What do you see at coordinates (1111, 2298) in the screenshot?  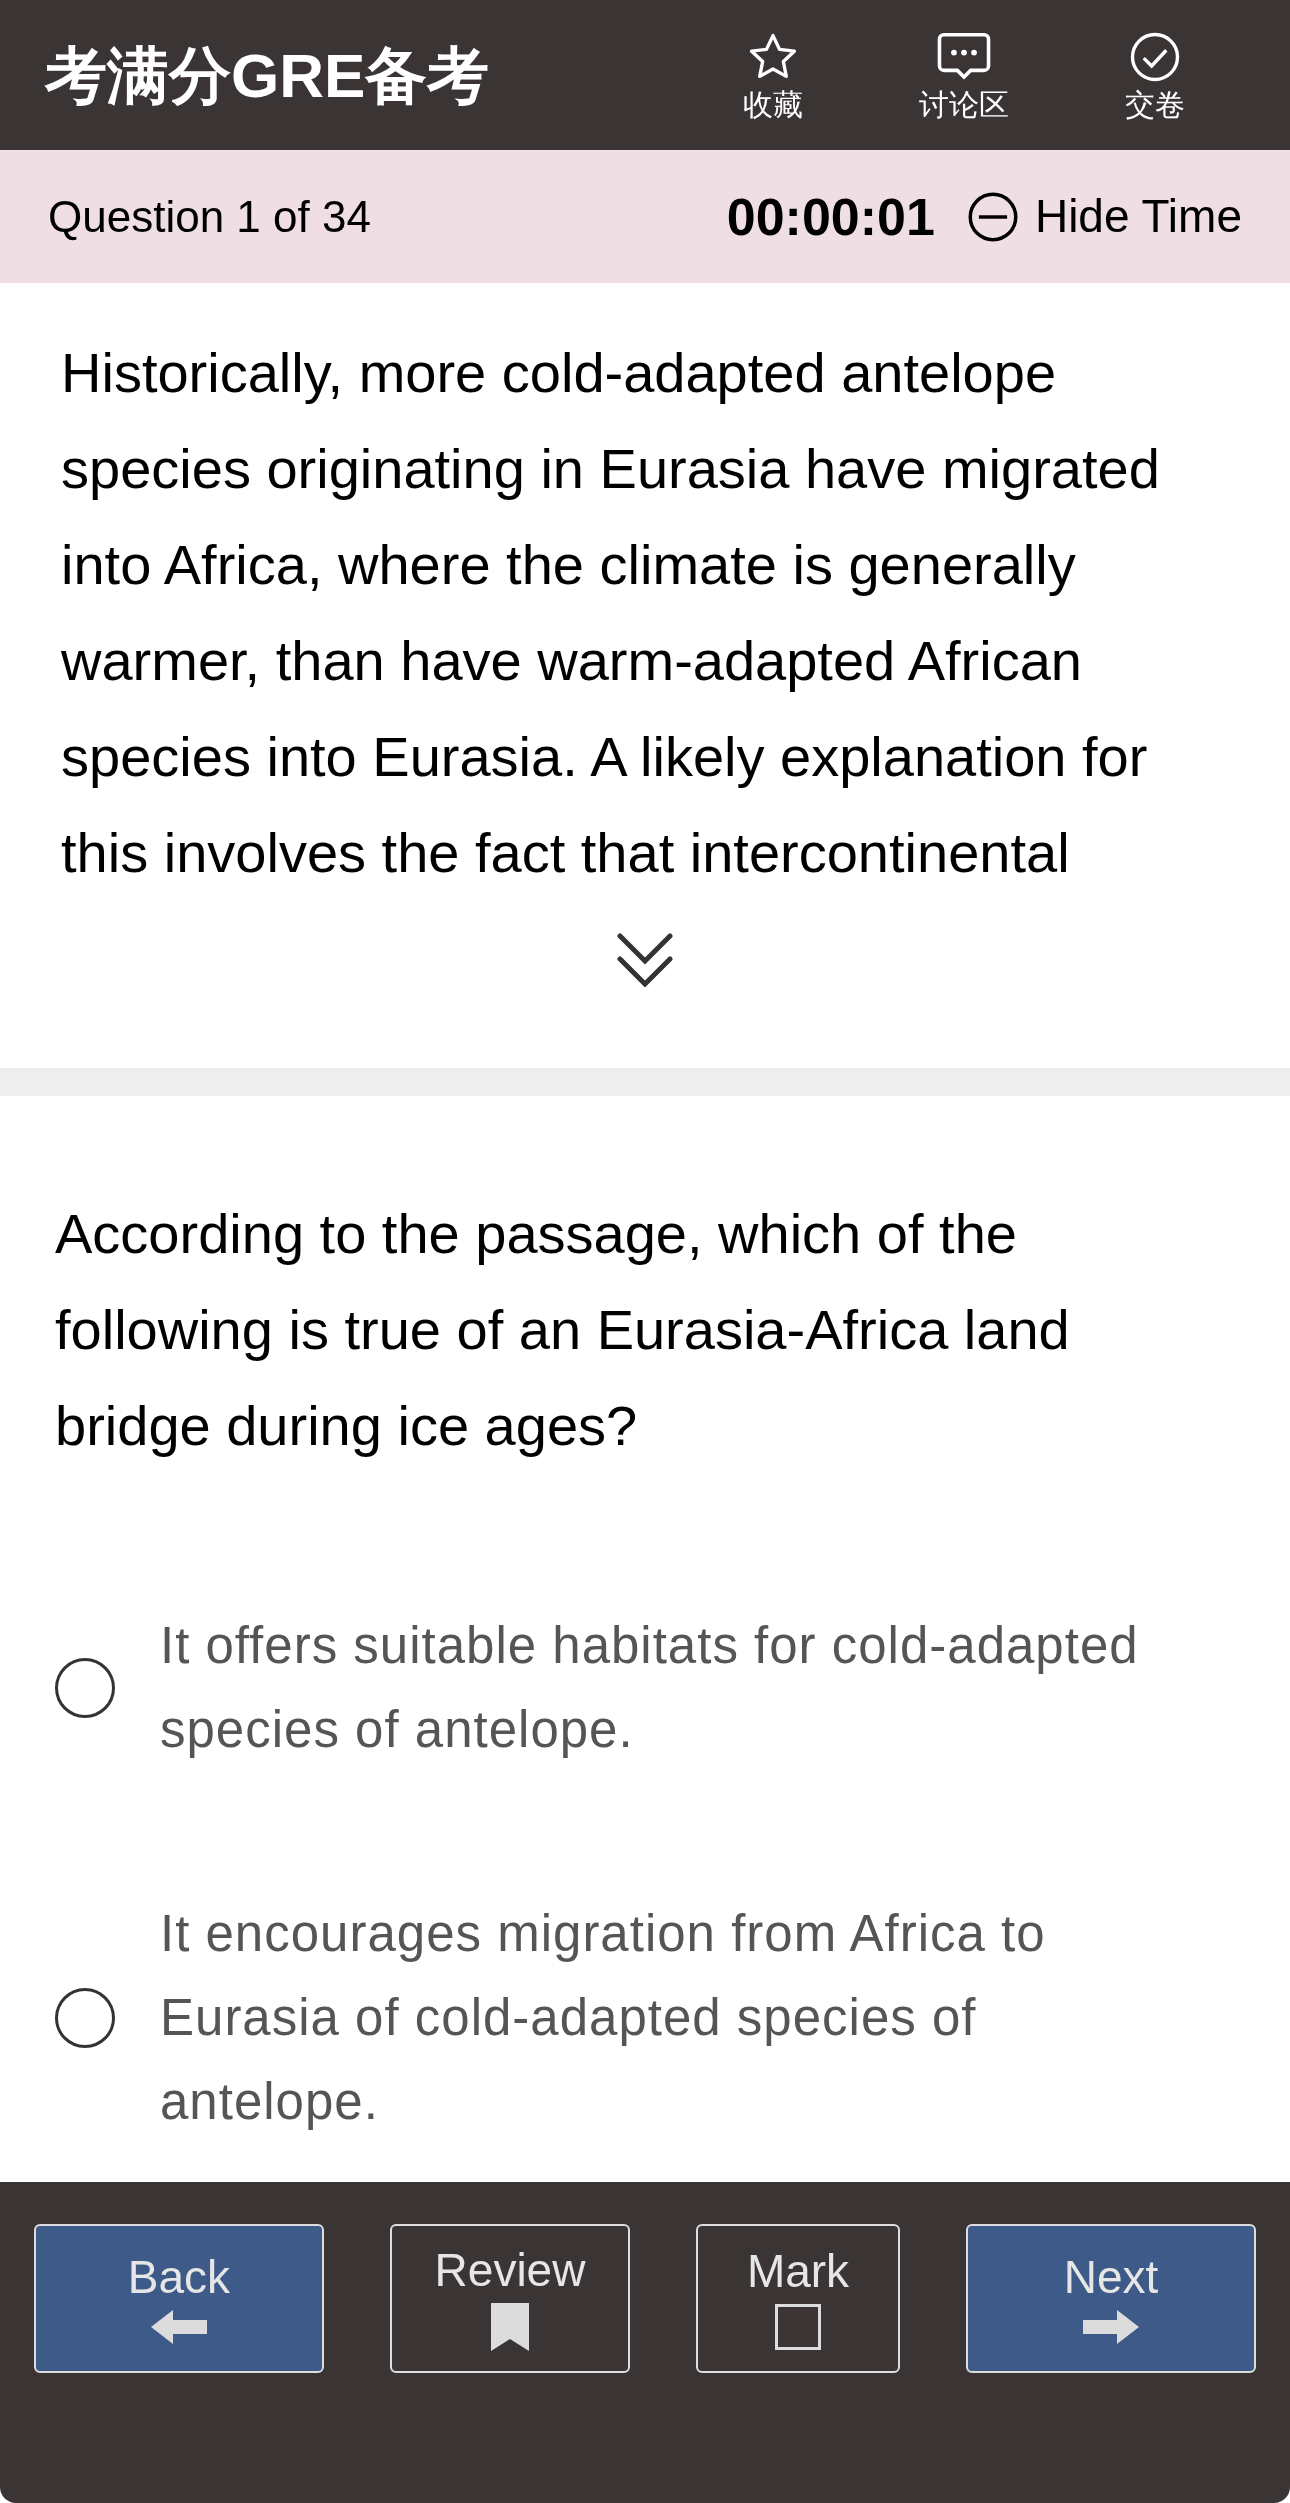 I see `next-button: Next` at bounding box center [1111, 2298].